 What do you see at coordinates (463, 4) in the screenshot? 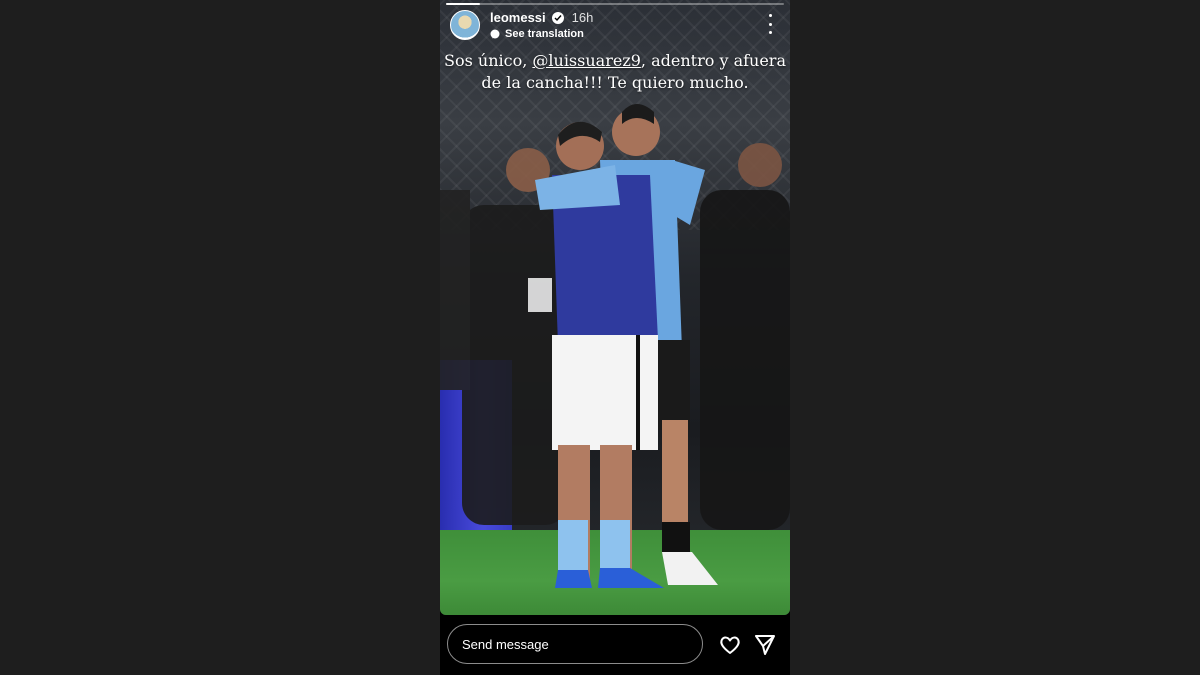
I see `story-progress-fill` at bounding box center [463, 4].